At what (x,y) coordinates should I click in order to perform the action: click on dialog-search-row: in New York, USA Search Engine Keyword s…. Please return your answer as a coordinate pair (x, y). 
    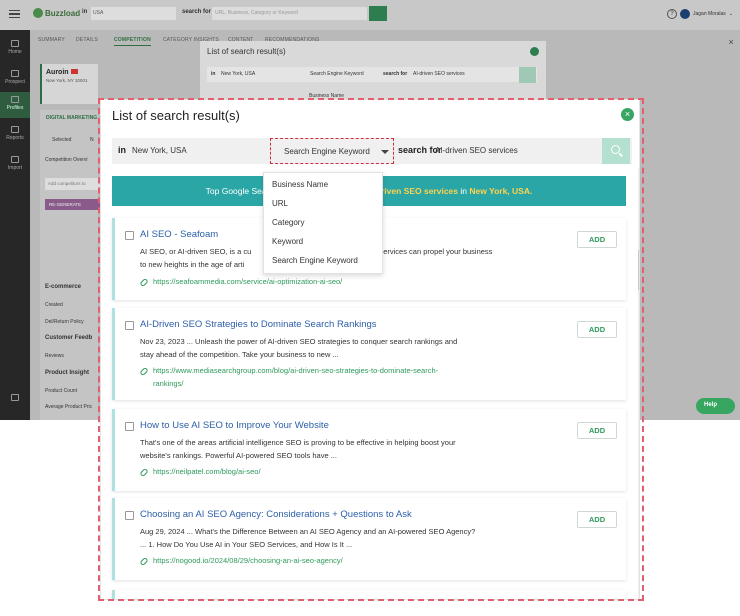
    Looking at the image, I should click on (372, 151).